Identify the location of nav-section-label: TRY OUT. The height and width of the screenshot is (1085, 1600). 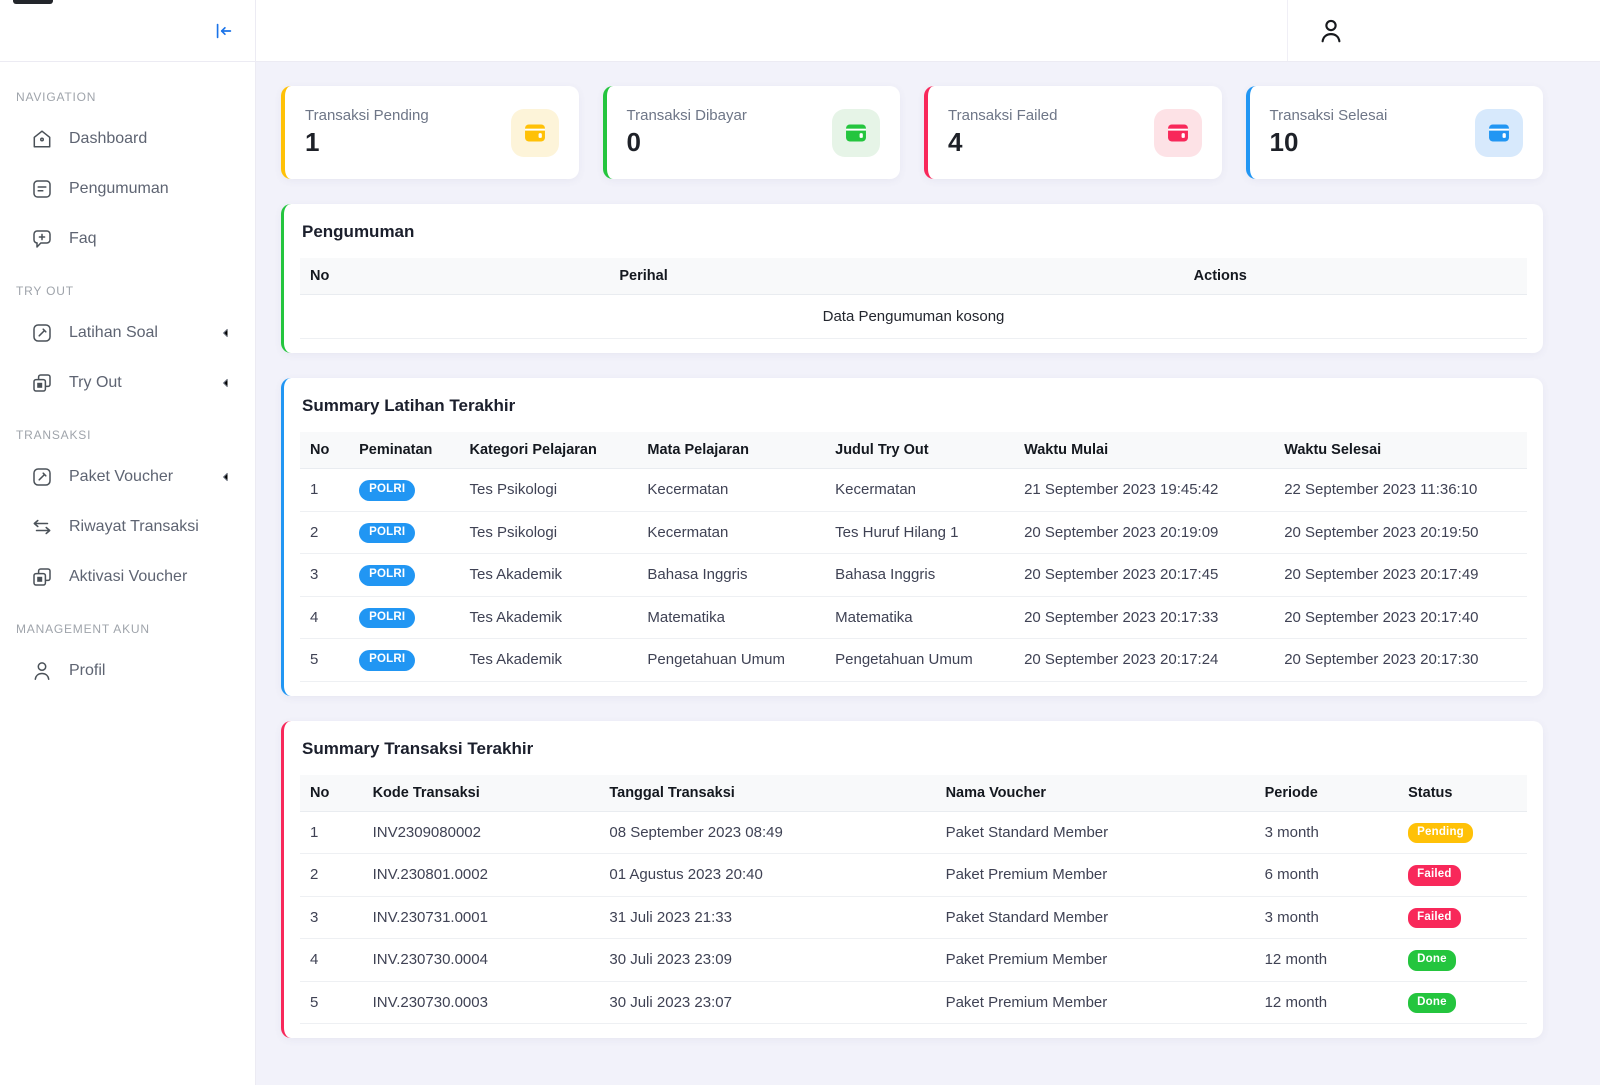
(45, 291).